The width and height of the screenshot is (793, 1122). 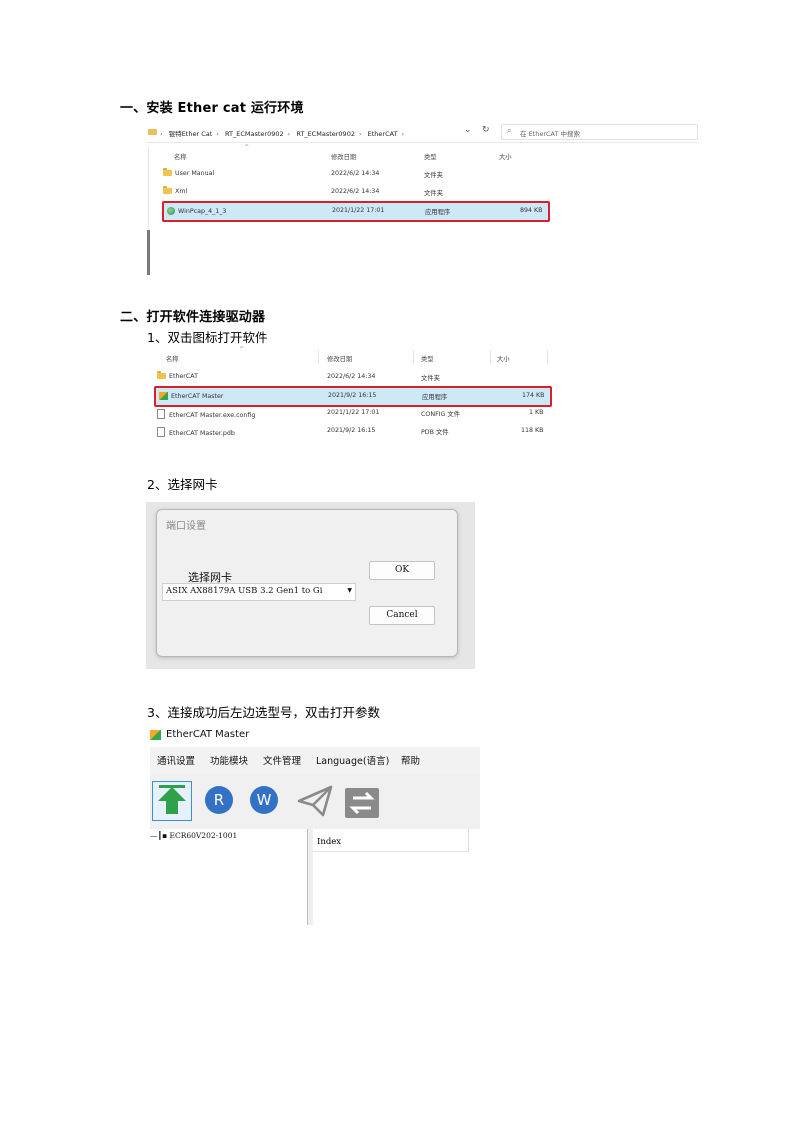 What do you see at coordinates (352, 760) in the screenshot?
I see `menu-language: Language(语言)` at bounding box center [352, 760].